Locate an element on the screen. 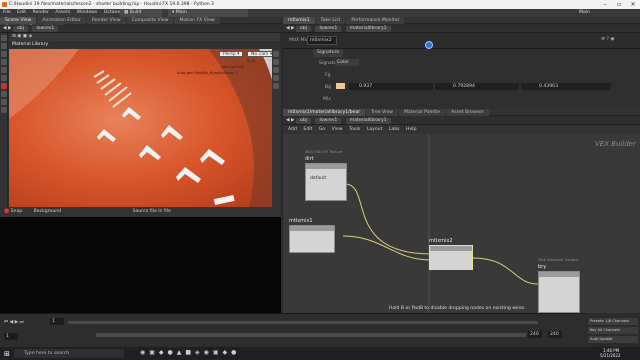 This screenshot has height=360, width=640. display-options-icon is located at coordinates (276, 54).